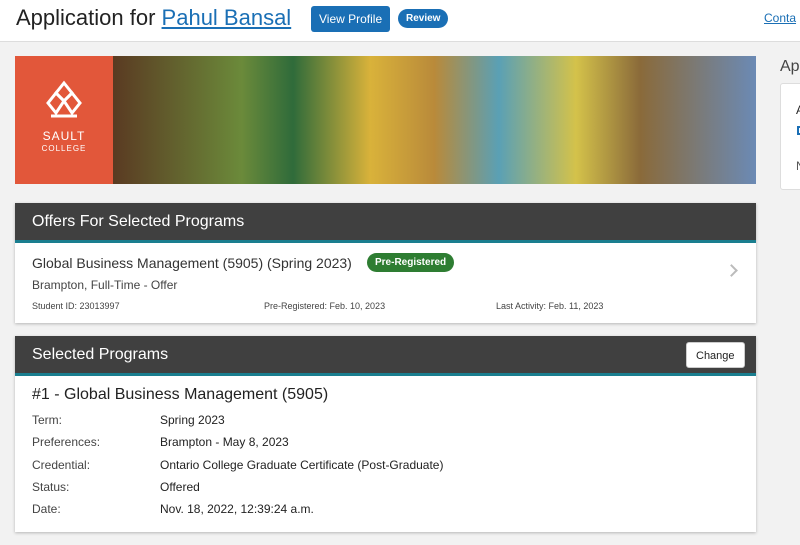 This screenshot has height=545, width=800. Describe the element at coordinates (790, 66) in the screenshot. I see `sidebar-heading: Ap` at that location.